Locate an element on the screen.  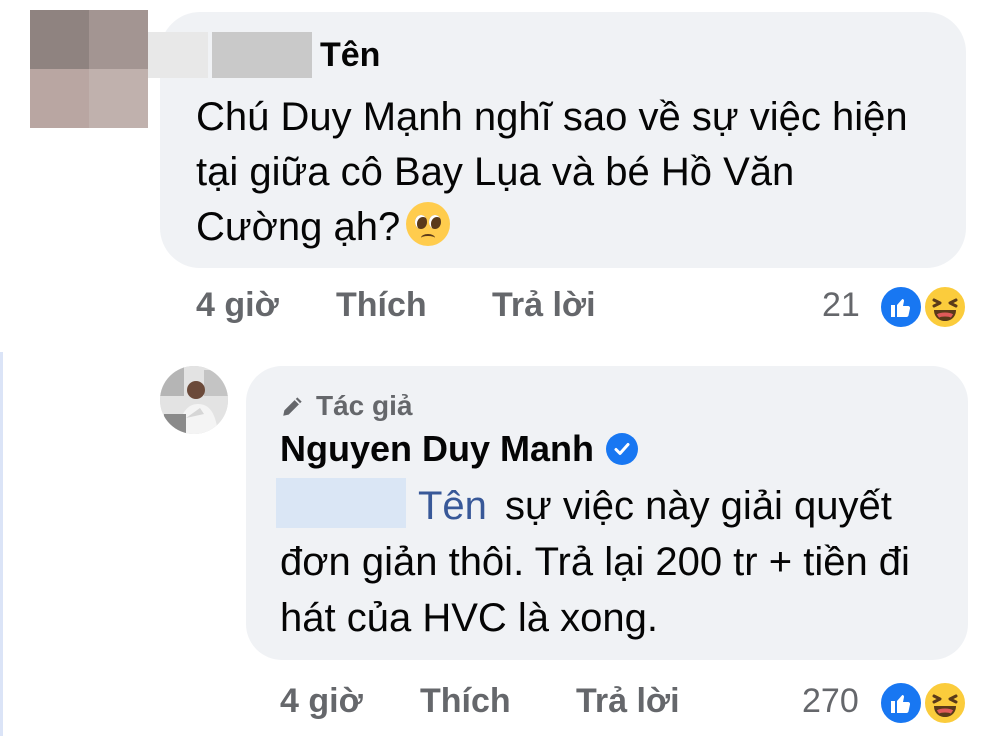
reply-reaction-count: 270 is located at coordinates (830, 701).